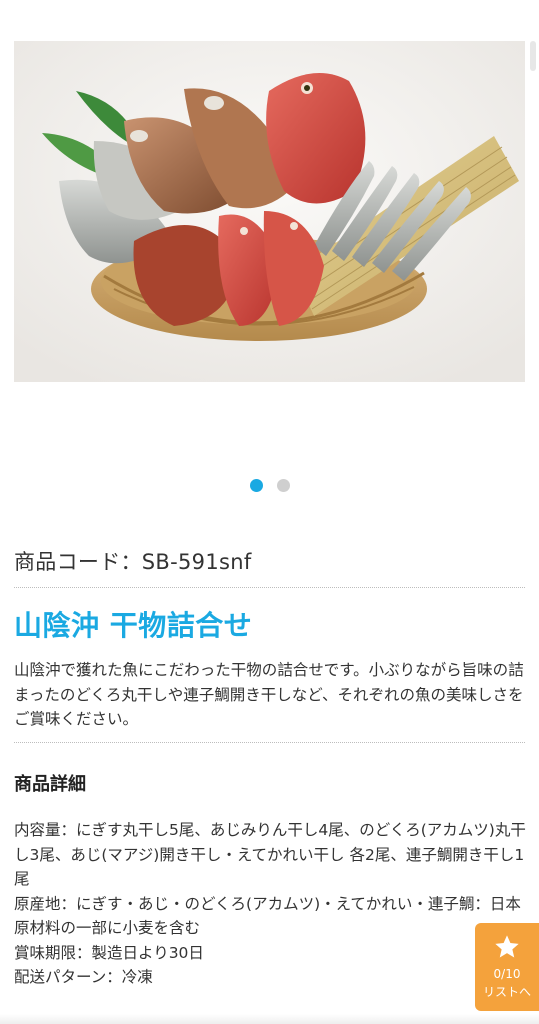  I want to click on bottom-edge, so click(269, 1019).